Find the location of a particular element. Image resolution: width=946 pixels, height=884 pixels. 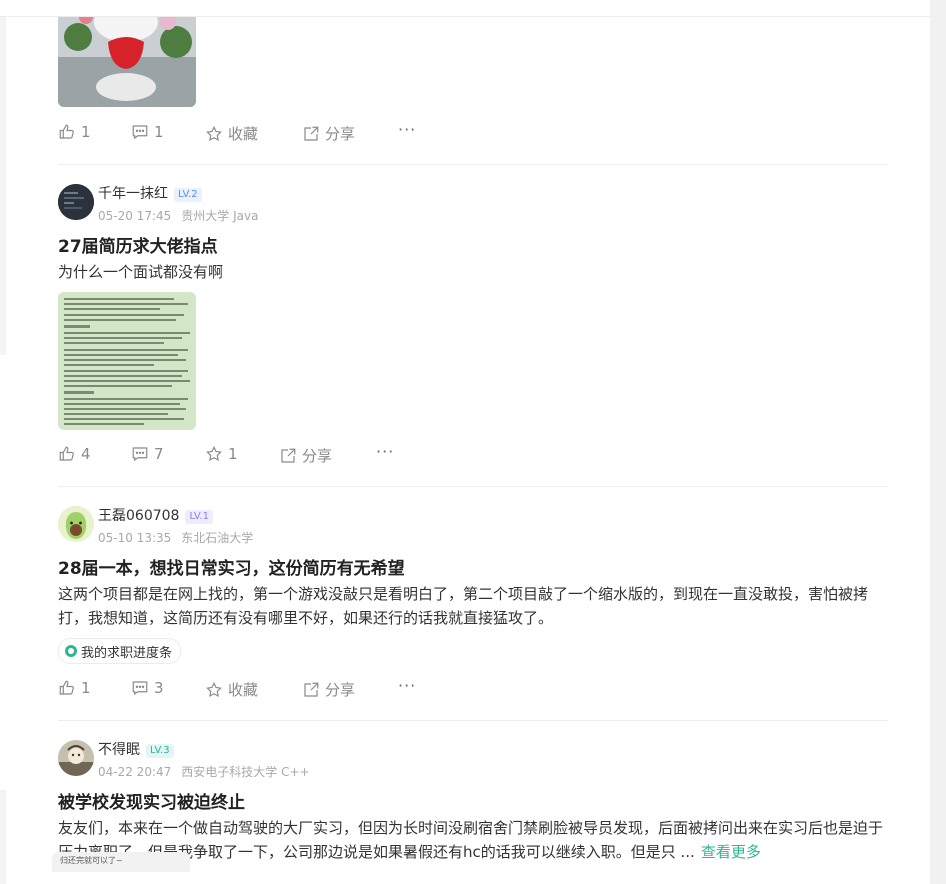

tag-label: 我的求职进度条 is located at coordinates (127, 653).